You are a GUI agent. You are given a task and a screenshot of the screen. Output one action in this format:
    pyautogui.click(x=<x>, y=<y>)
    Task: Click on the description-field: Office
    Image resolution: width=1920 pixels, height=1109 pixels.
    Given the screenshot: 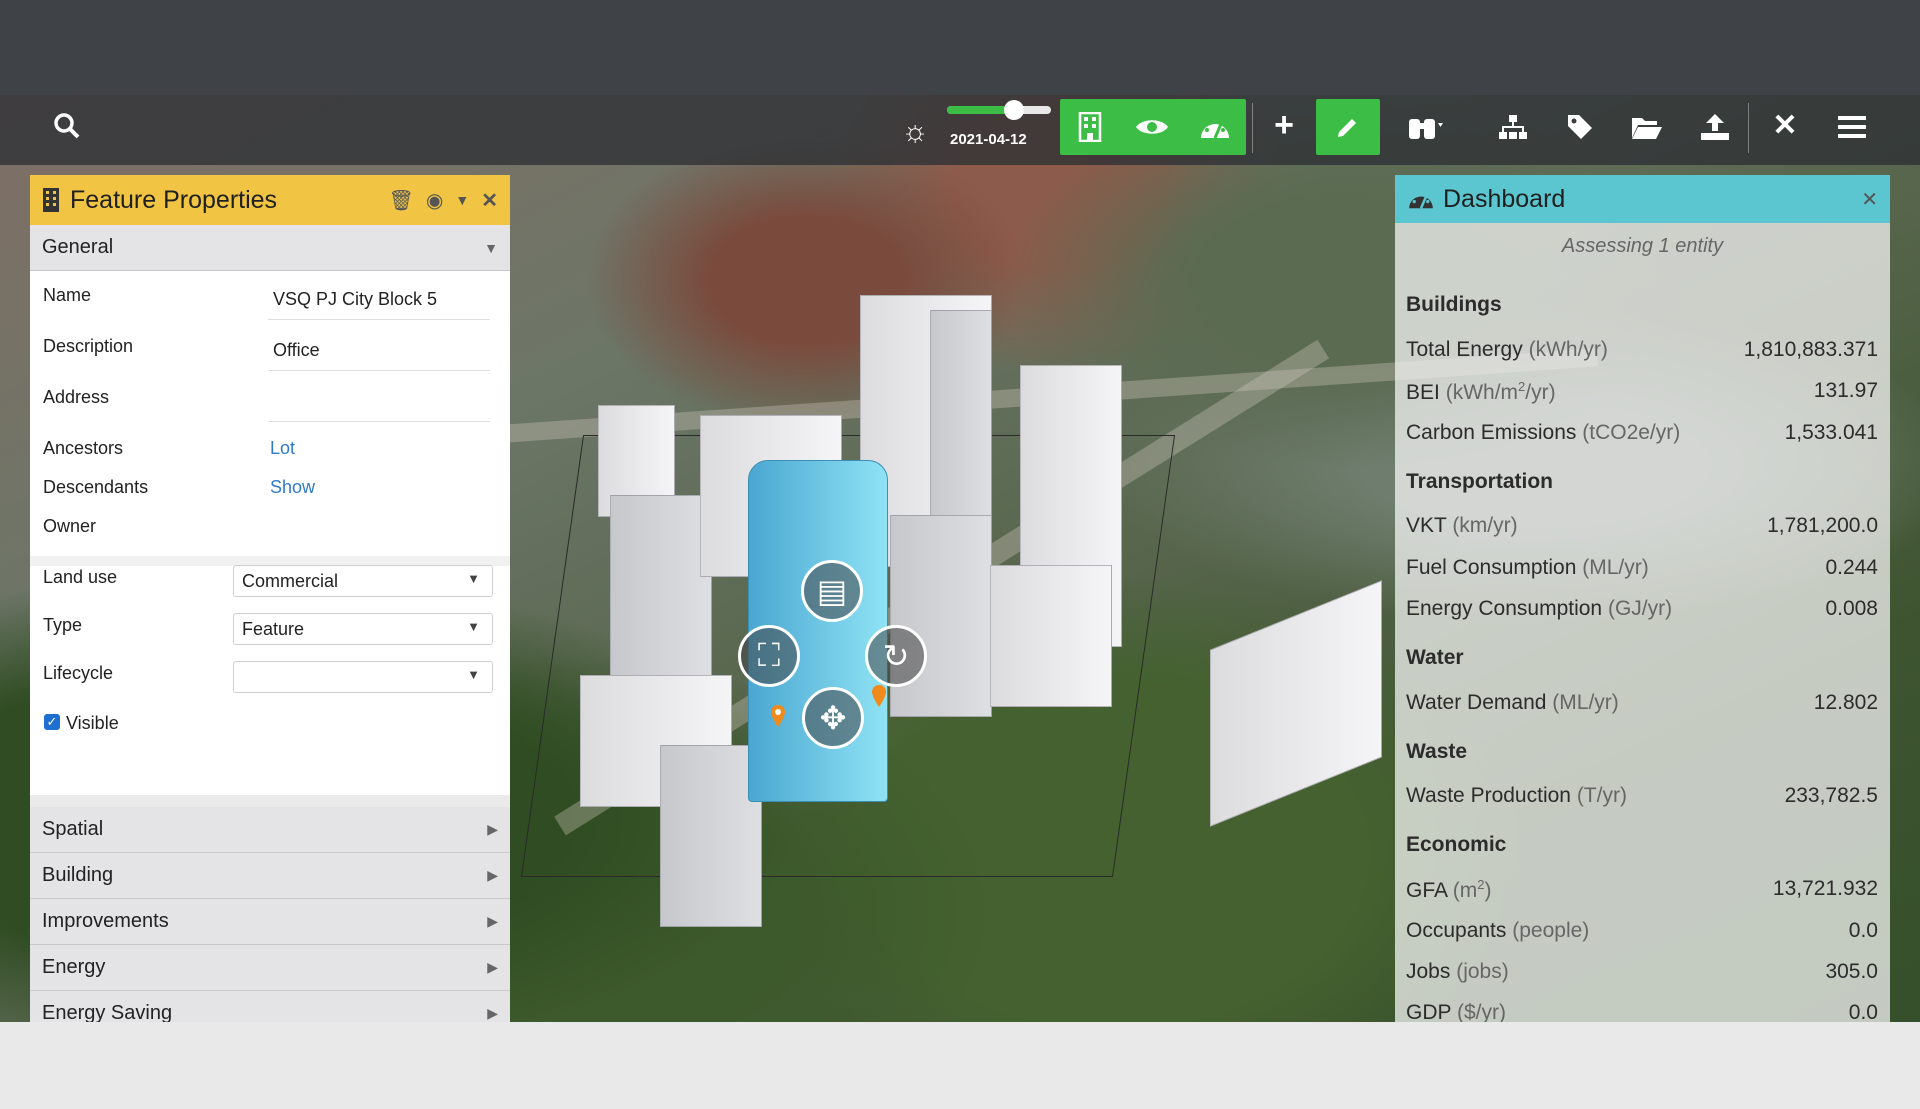 What is the action you would take?
    pyautogui.click(x=296, y=350)
    